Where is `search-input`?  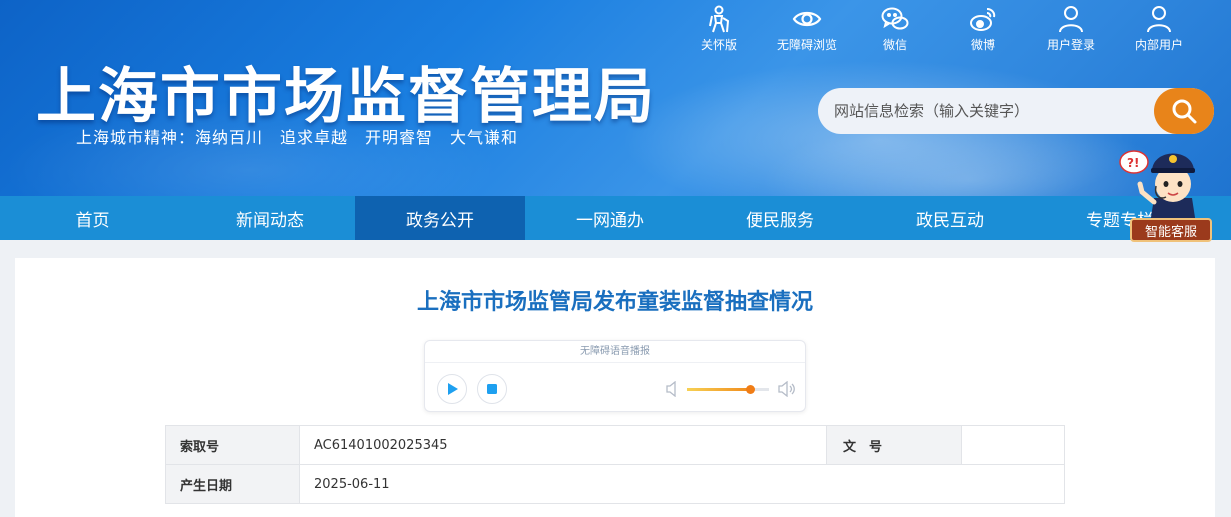
search-input is located at coordinates (983, 111).